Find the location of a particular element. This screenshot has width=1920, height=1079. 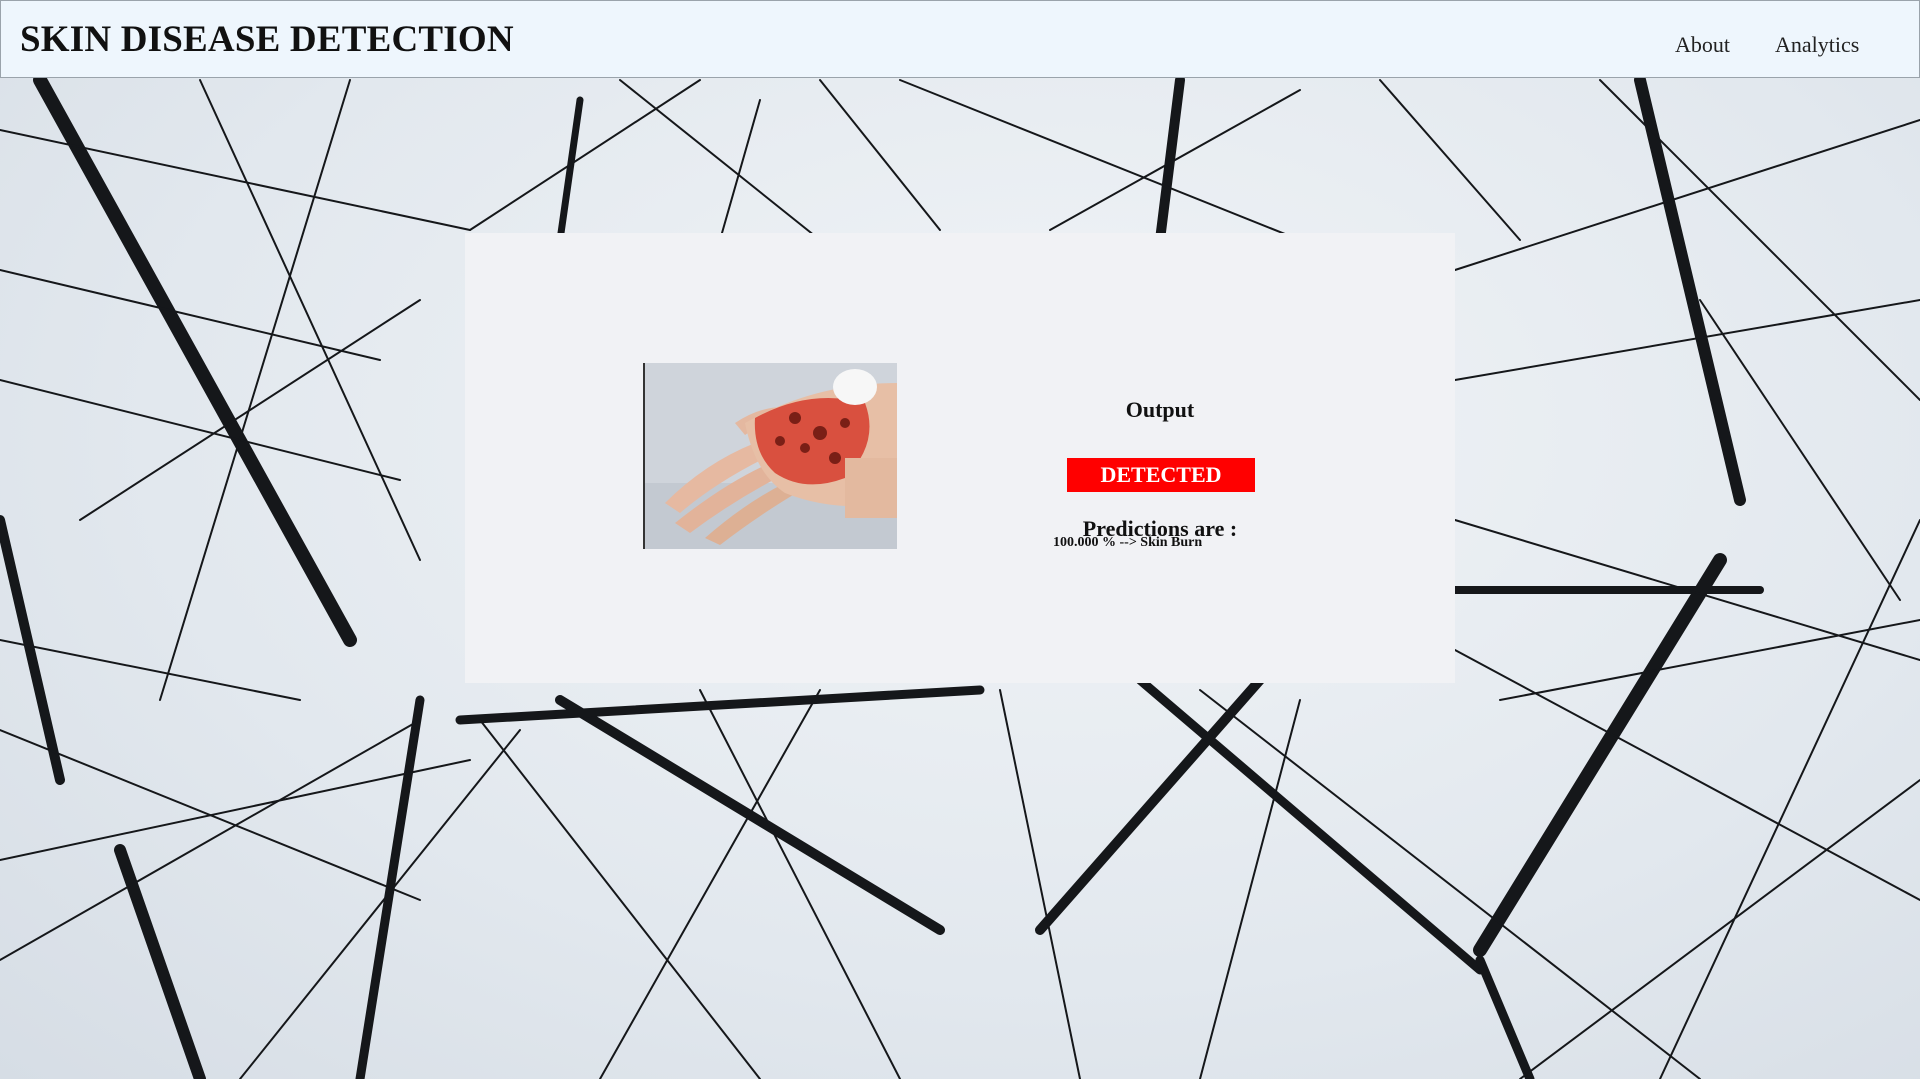

nav-link-analytics: Analytics is located at coordinates (1817, 45).